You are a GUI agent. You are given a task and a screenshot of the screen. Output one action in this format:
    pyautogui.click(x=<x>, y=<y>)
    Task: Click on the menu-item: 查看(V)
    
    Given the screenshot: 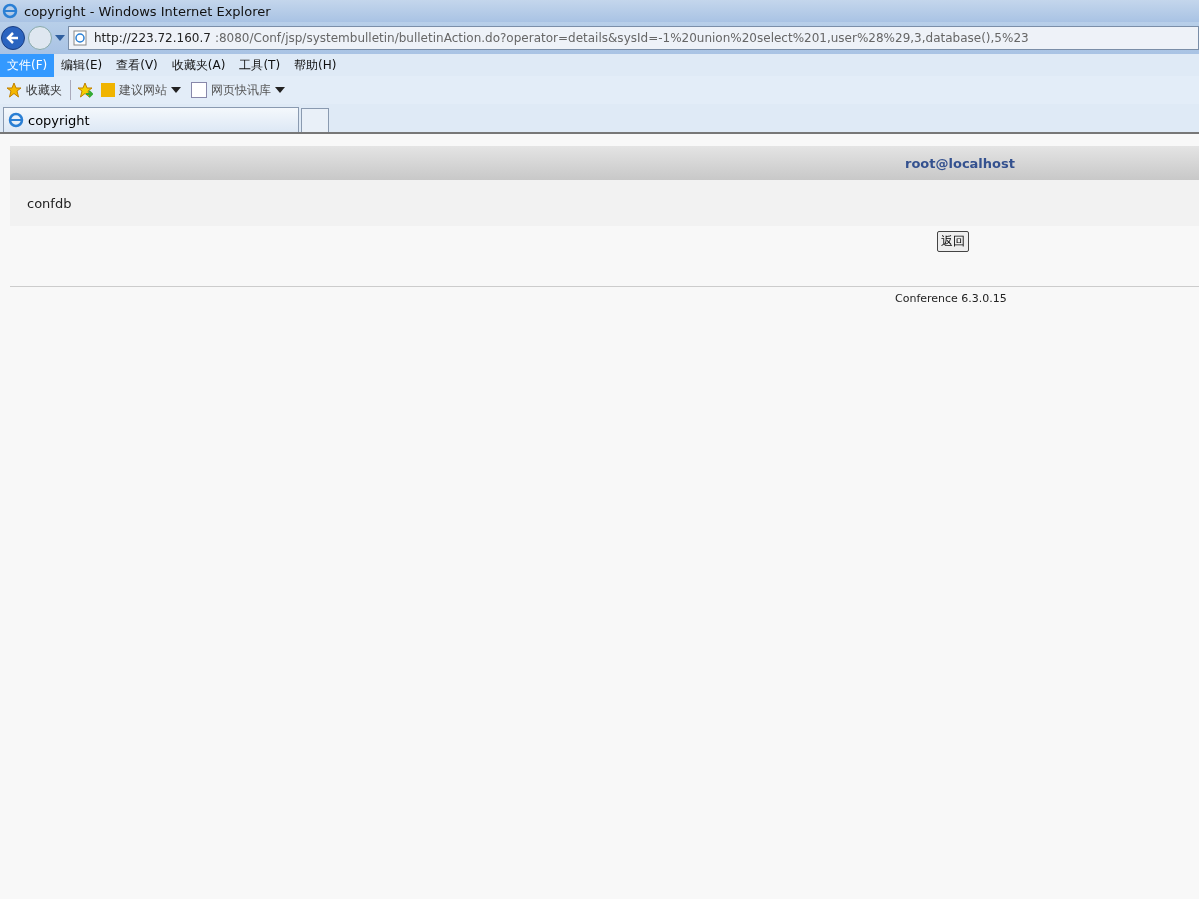 What is the action you would take?
    pyautogui.click(x=137, y=65)
    